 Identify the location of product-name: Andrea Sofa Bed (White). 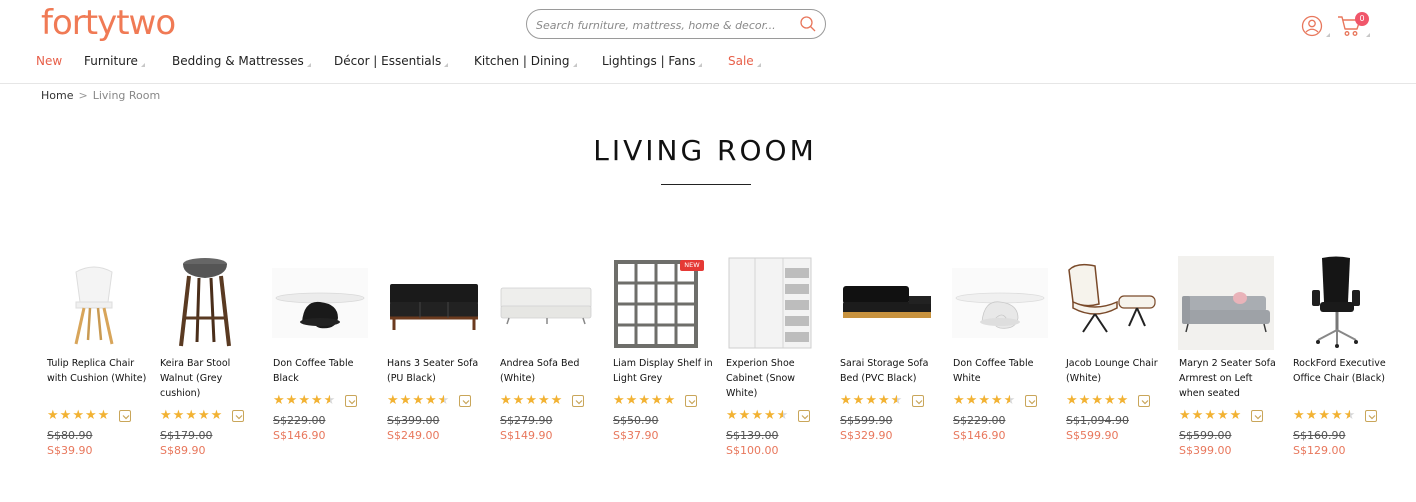
(550, 371).